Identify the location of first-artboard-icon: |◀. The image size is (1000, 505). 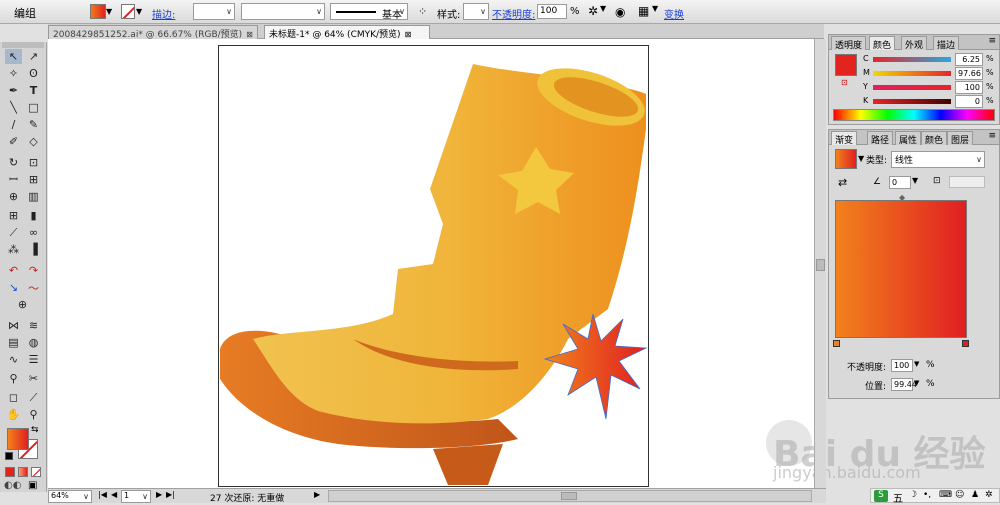
(102, 494).